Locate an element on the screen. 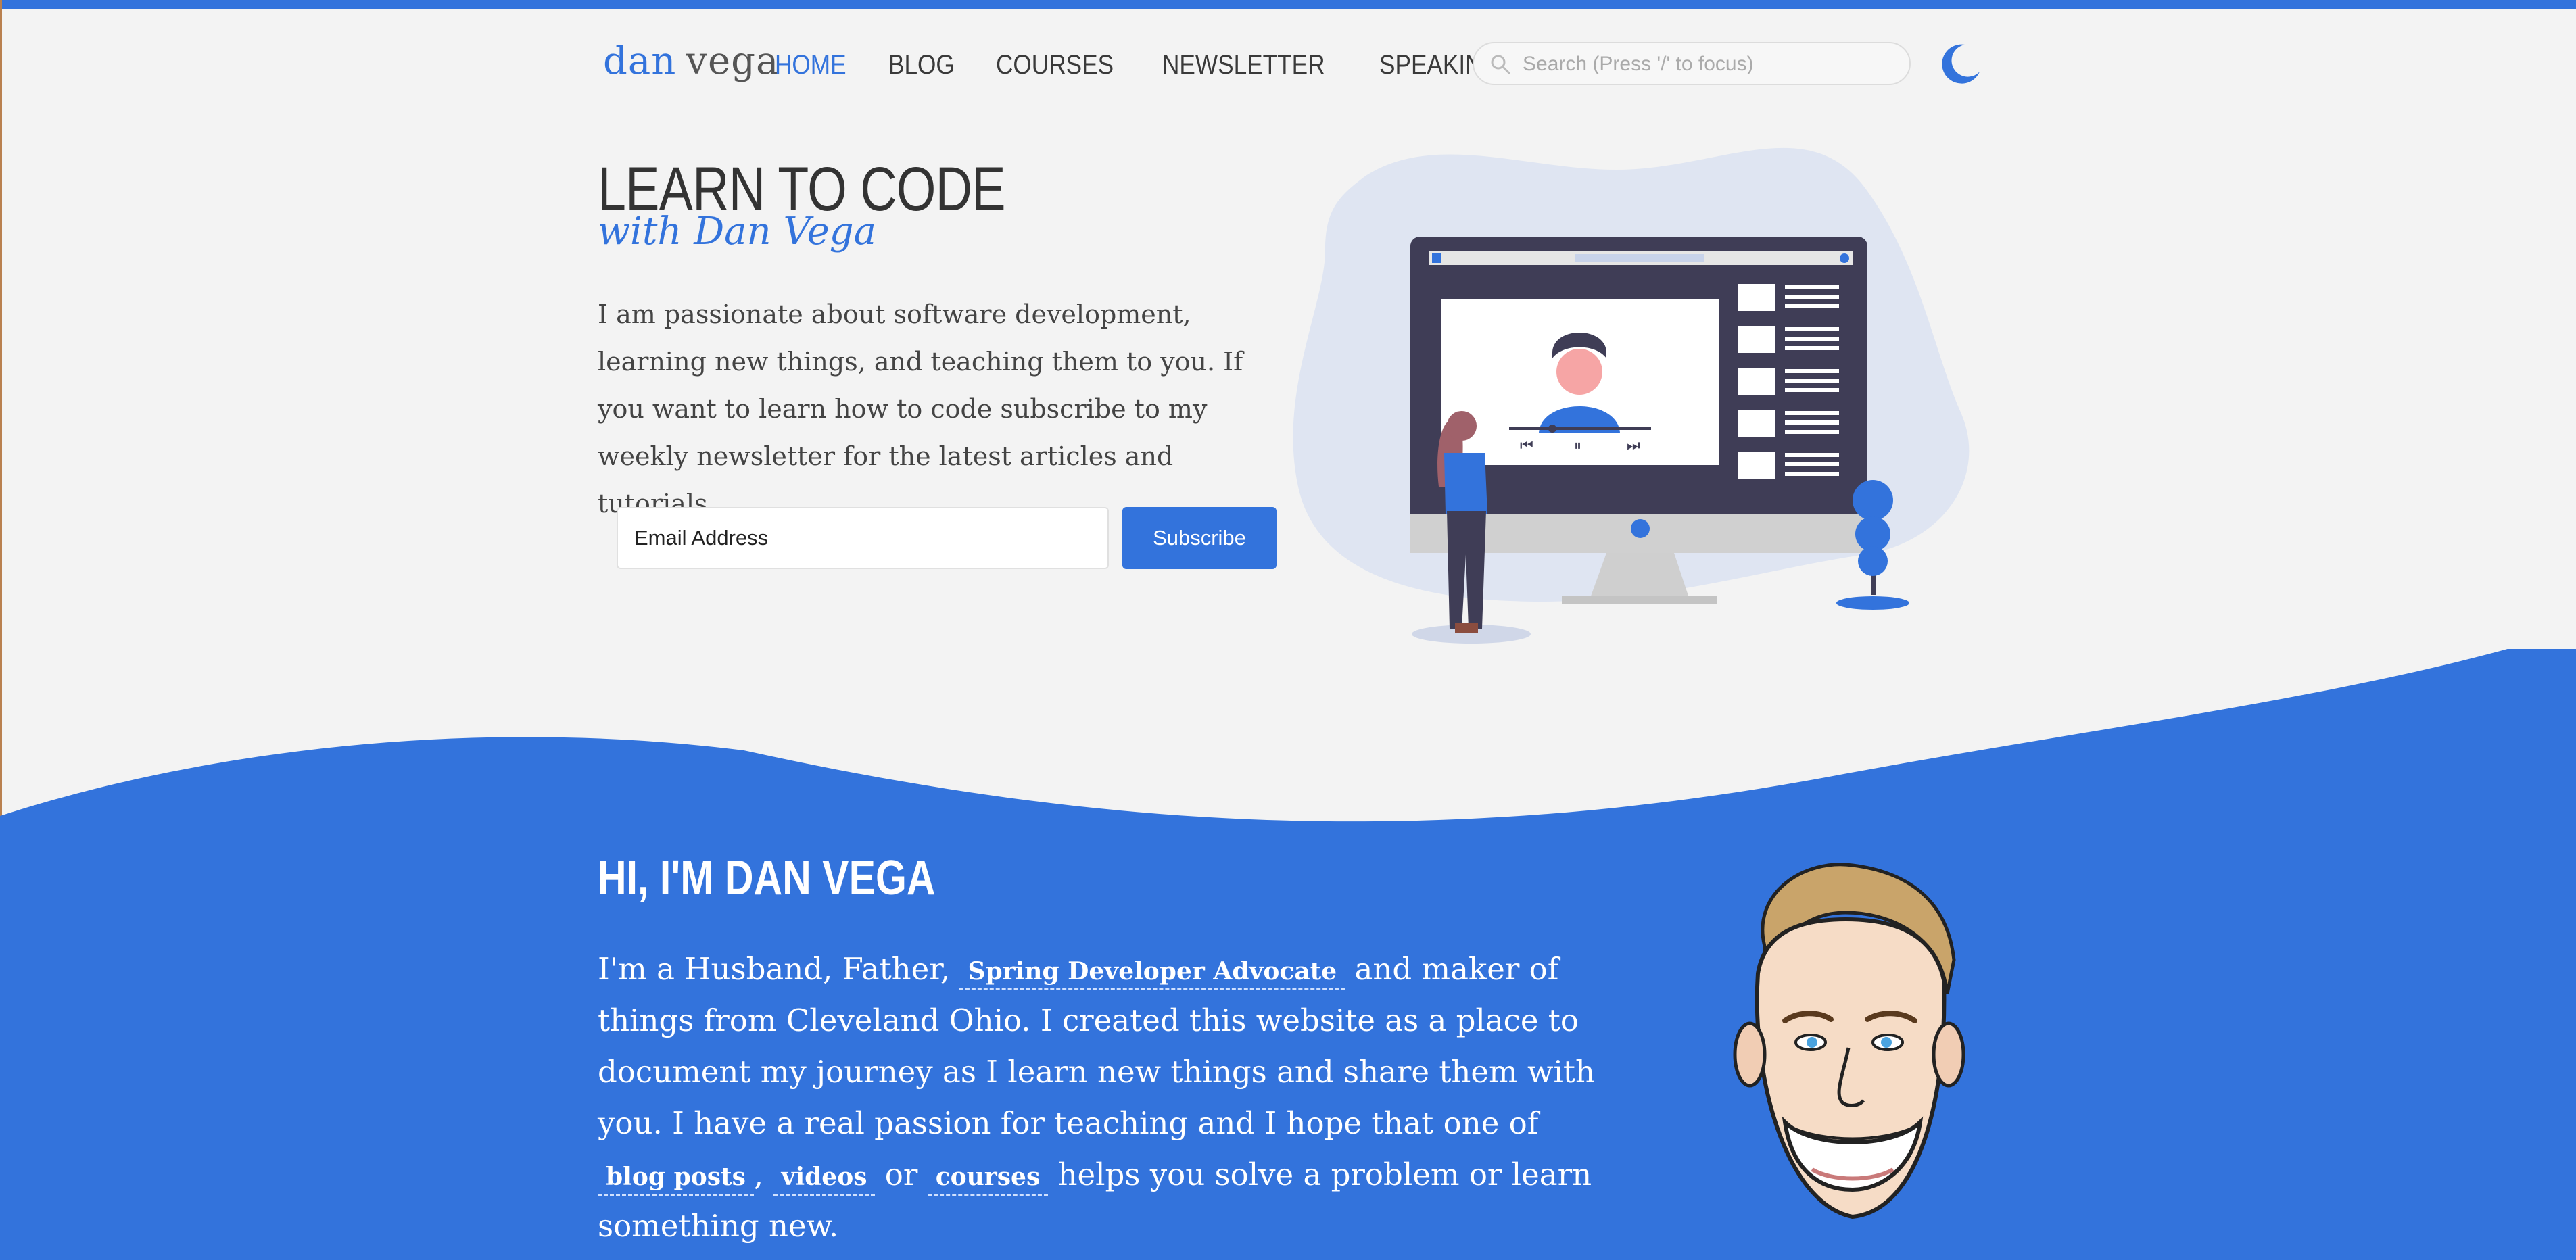  search-box is located at coordinates (1692, 64).